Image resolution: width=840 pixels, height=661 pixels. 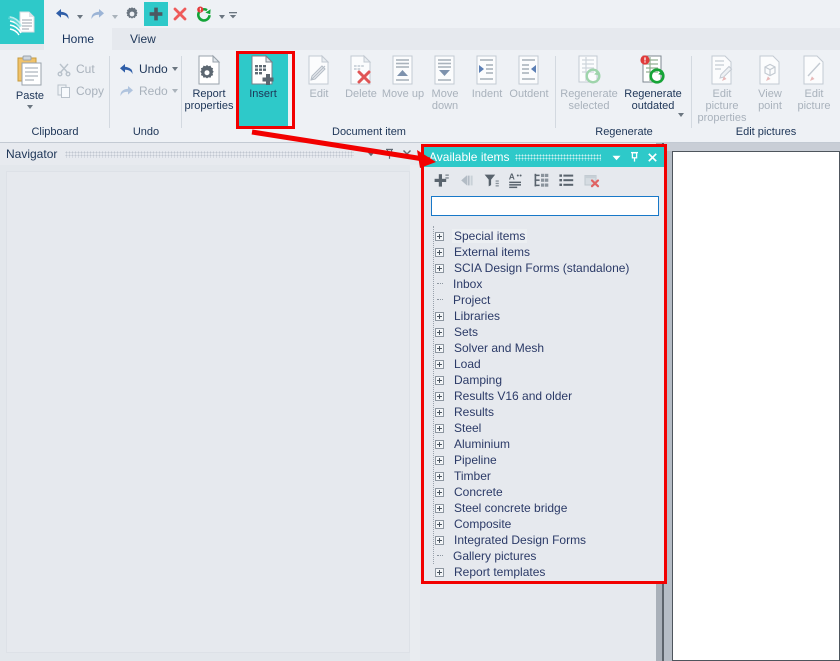 I want to click on qa-overflow-button, so click(x=232, y=14).